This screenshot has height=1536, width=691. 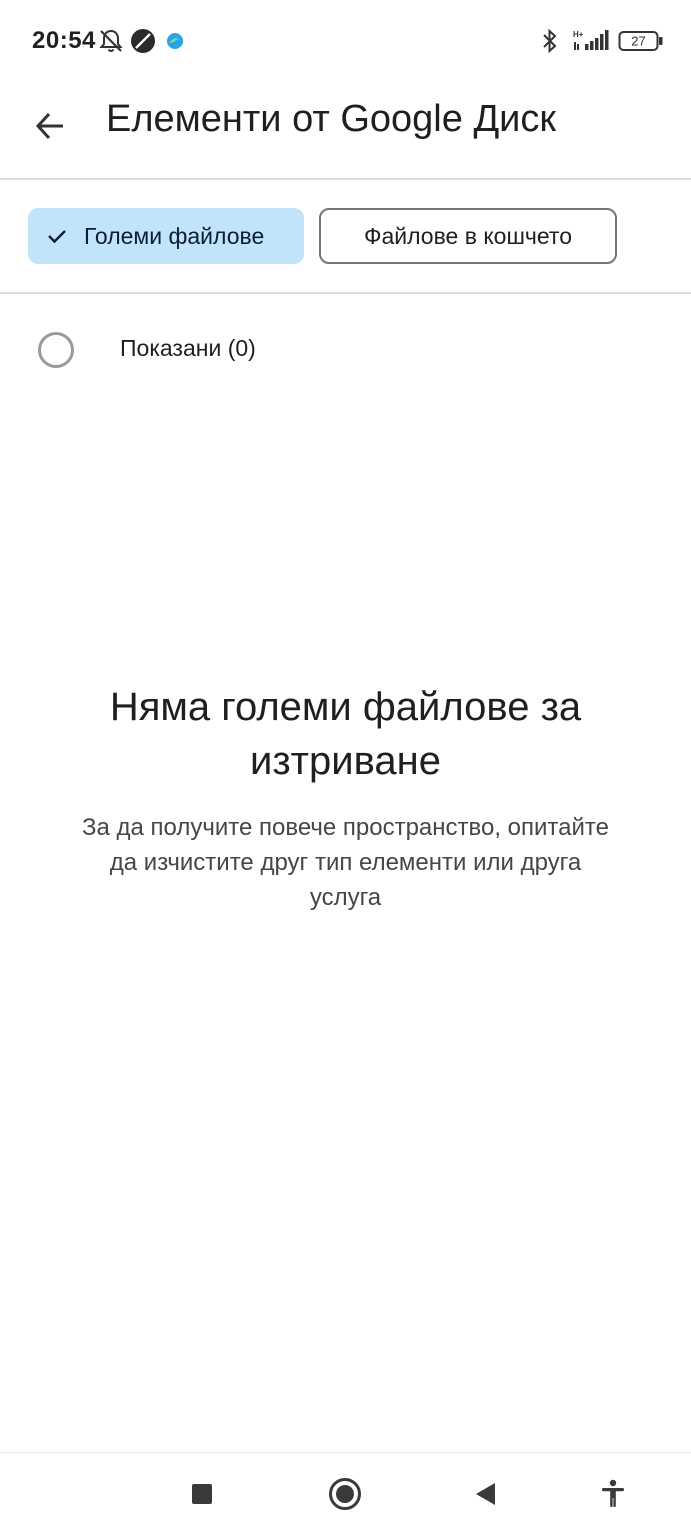 I want to click on home-button, so click(x=345, y=1494).